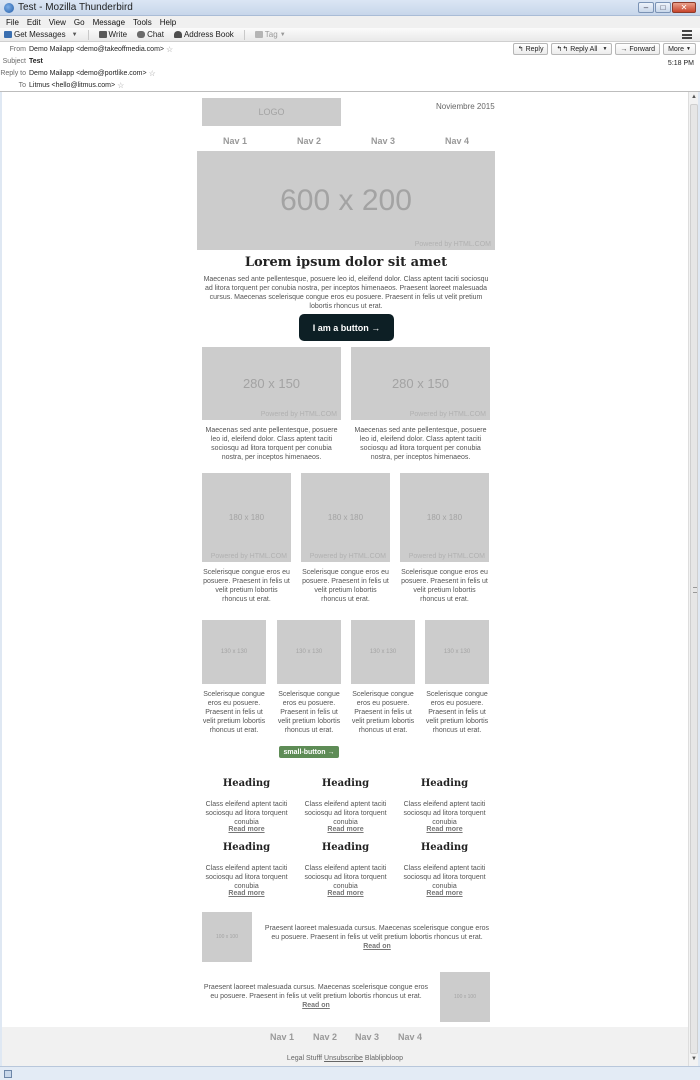 Image resolution: width=700 pixels, height=1080 pixels. What do you see at coordinates (367, 1037) in the screenshot?
I see `footer-nav-link-3: Nav 3` at bounding box center [367, 1037].